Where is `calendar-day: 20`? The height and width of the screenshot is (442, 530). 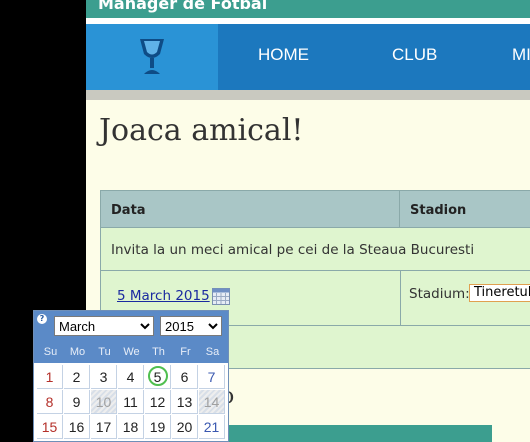 calendar-day: 20 is located at coordinates (185, 427).